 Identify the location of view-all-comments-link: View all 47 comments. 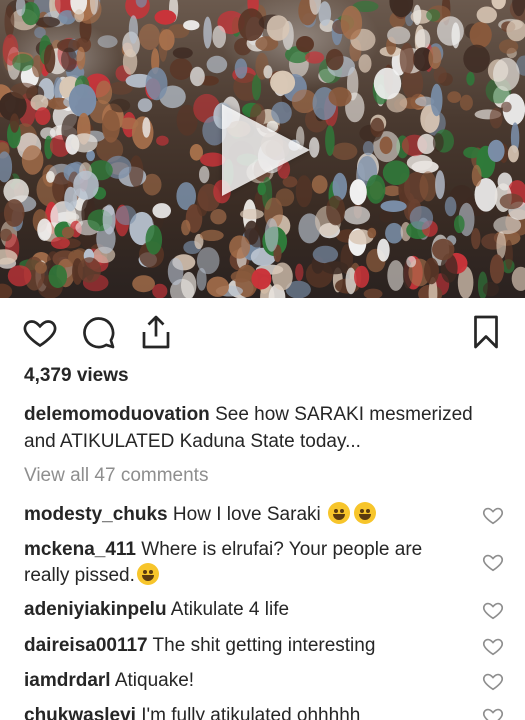
(116, 476).